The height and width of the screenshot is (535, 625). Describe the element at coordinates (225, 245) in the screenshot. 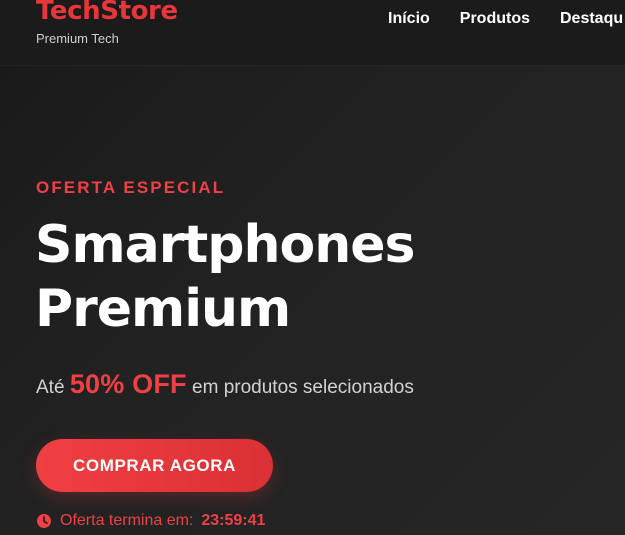

I see `hero-title-line-1: Smartphones` at that location.